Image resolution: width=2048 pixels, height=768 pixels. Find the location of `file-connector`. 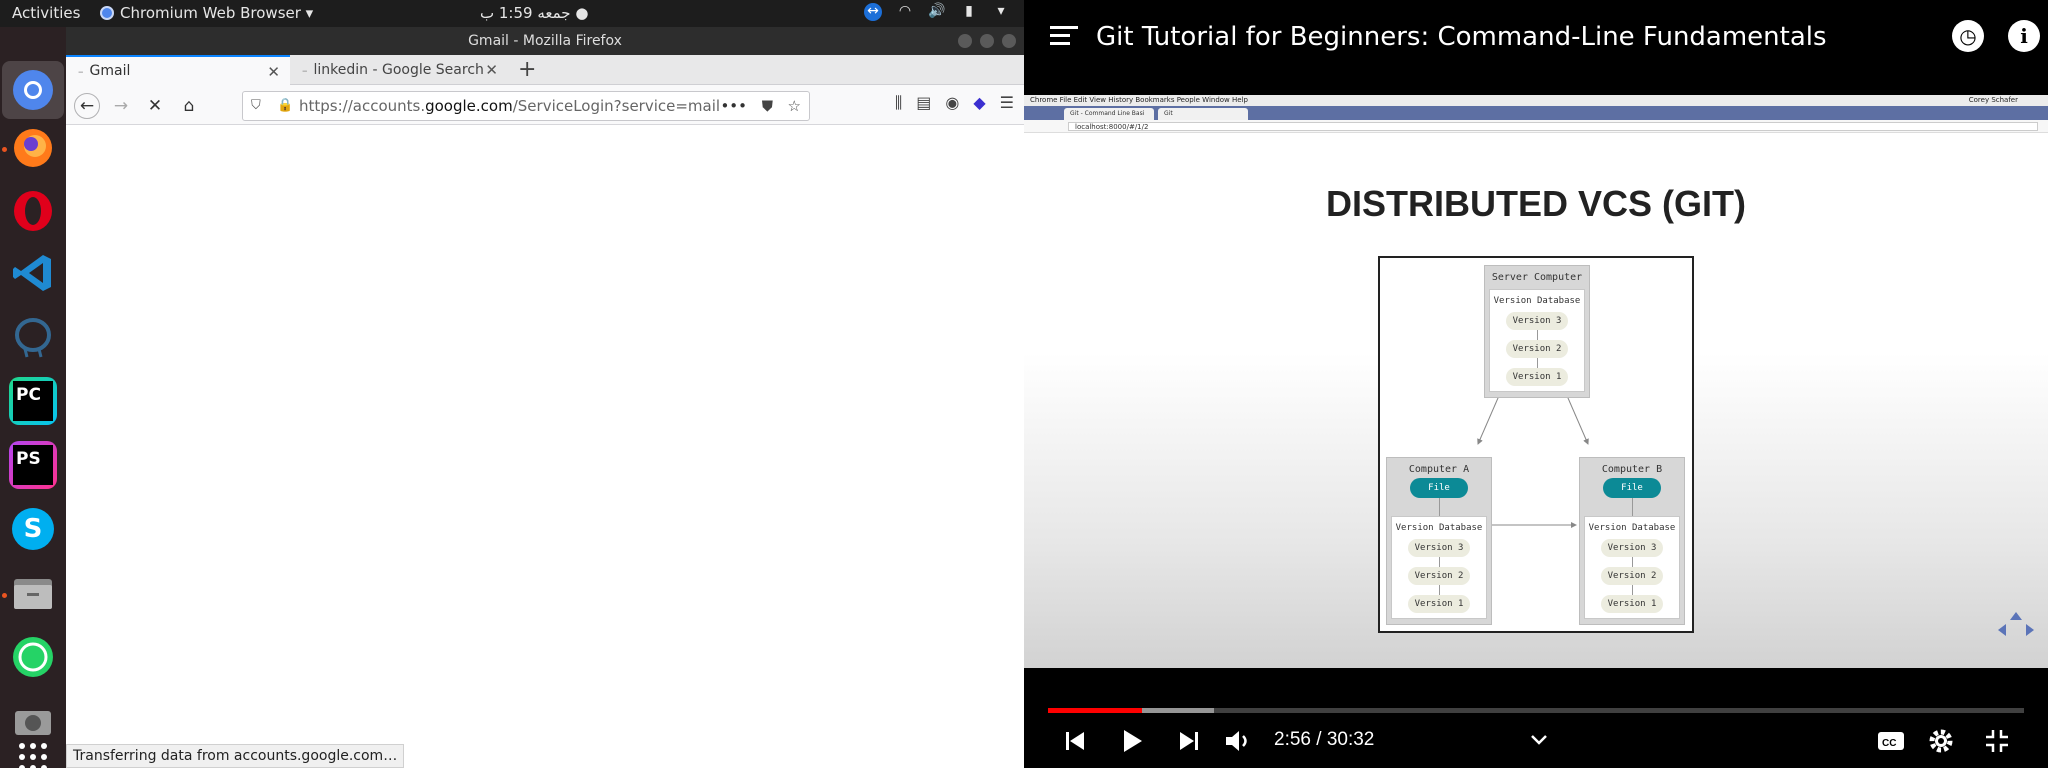

file-connector is located at coordinates (1632, 507).